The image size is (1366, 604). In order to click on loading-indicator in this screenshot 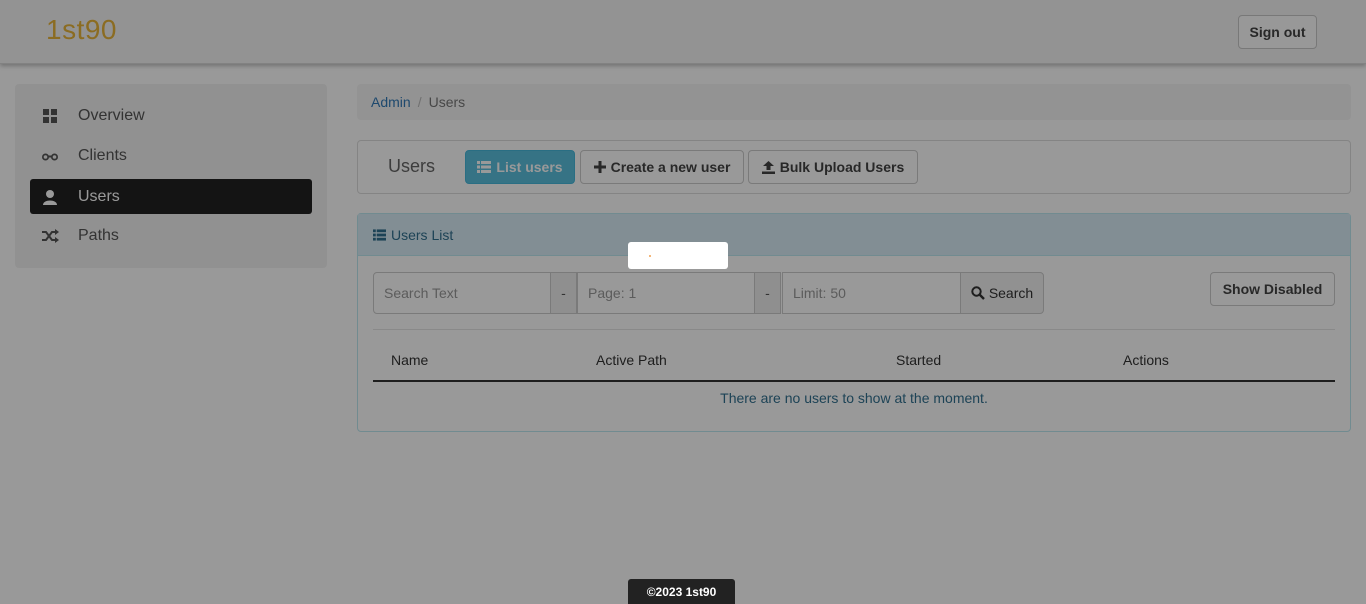, I will do `click(678, 255)`.